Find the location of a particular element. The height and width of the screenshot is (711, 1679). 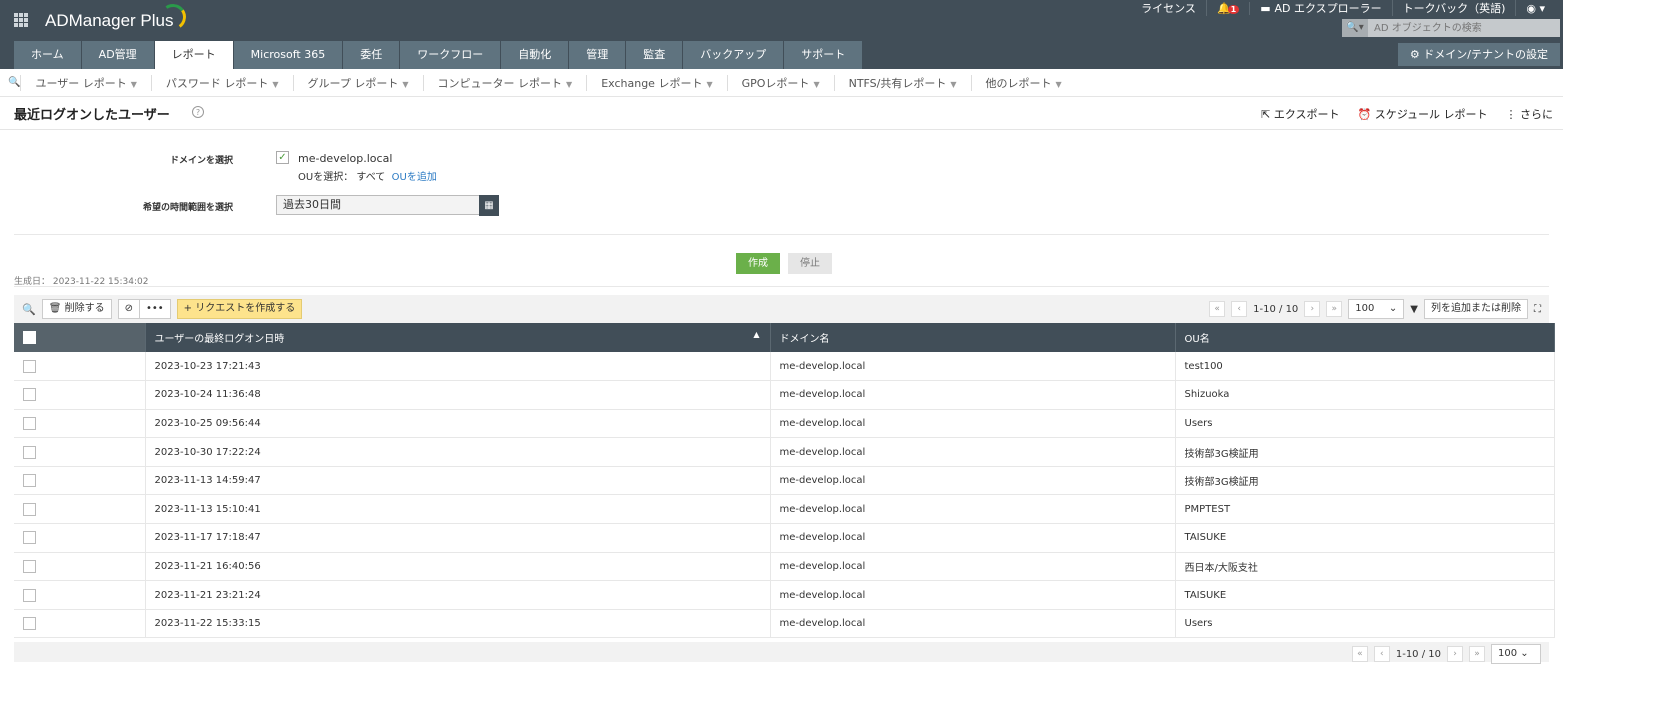

subnav-item-6: NTFS/共有レポート ▼ is located at coordinates (902, 82).